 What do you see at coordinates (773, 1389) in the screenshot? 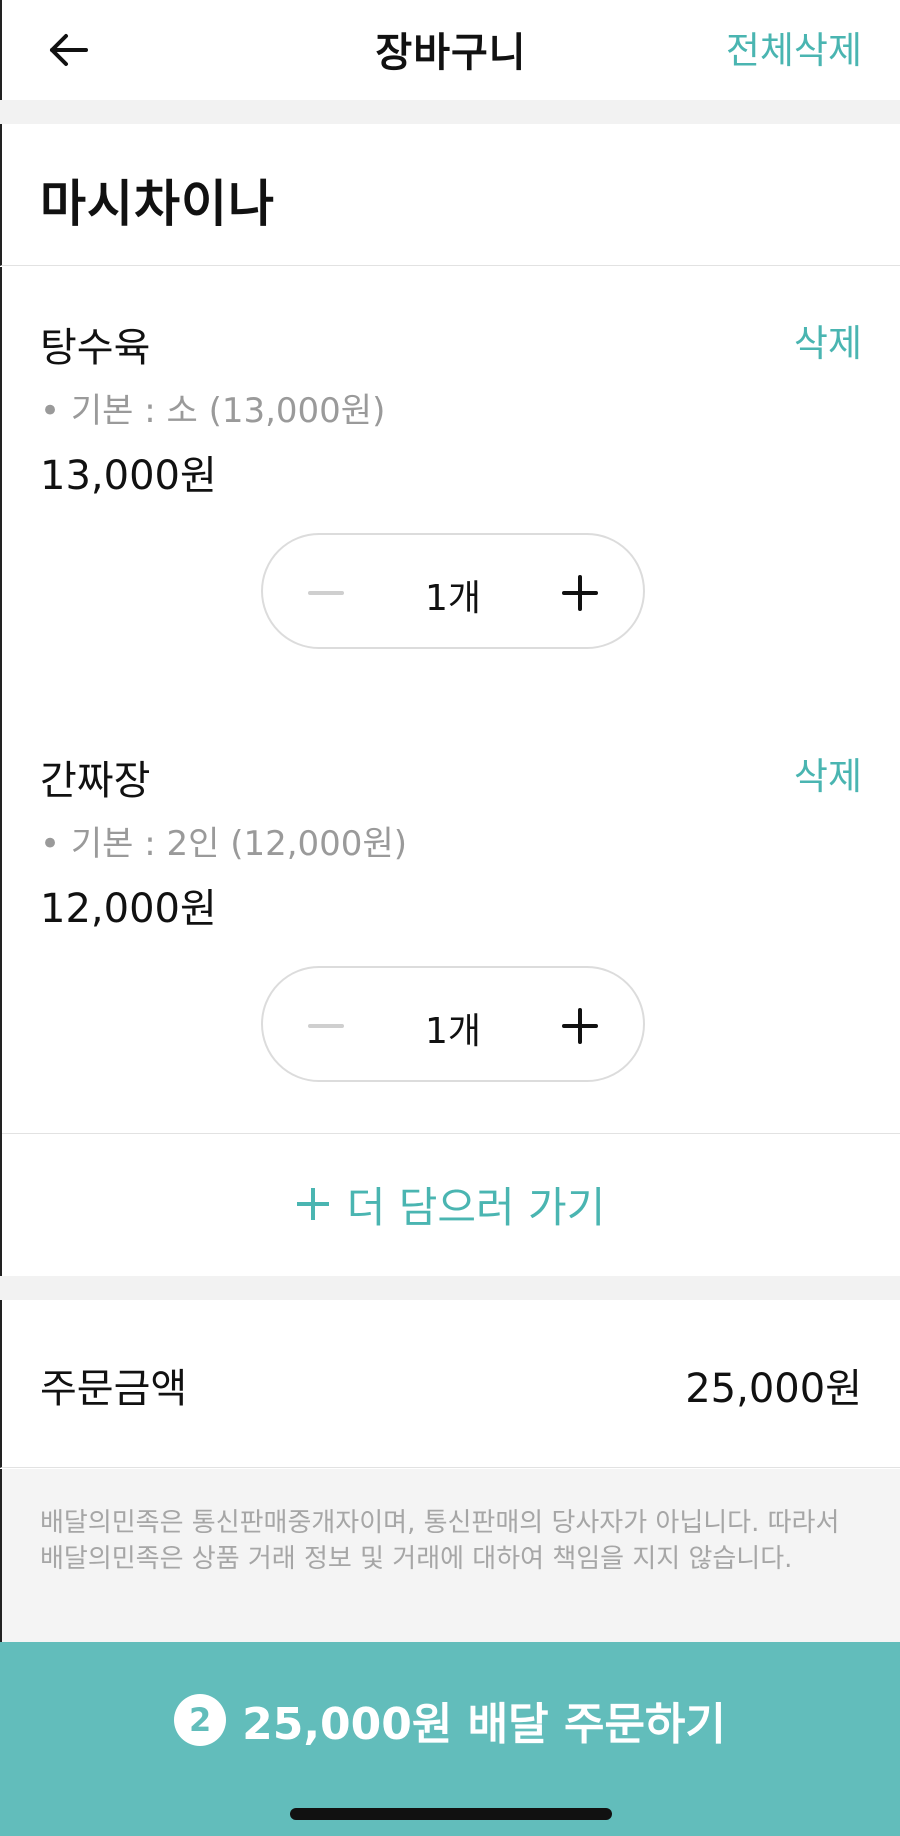
I see `order-amount-value: 25,000원` at bounding box center [773, 1389].